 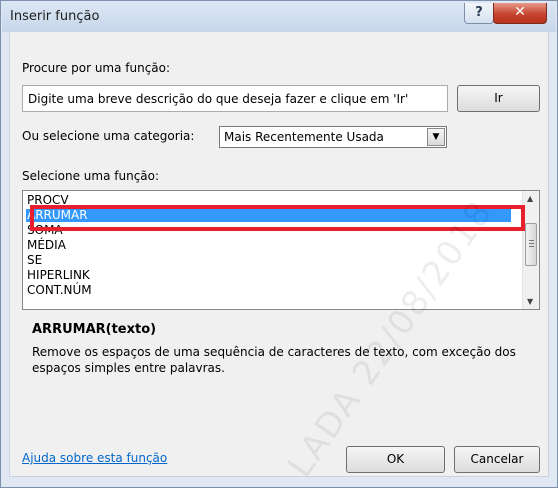 What do you see at coordinates (530, 301) in the screenshot?
I see `scroll-down-icon: ▼` at bounding box center [530, 301].